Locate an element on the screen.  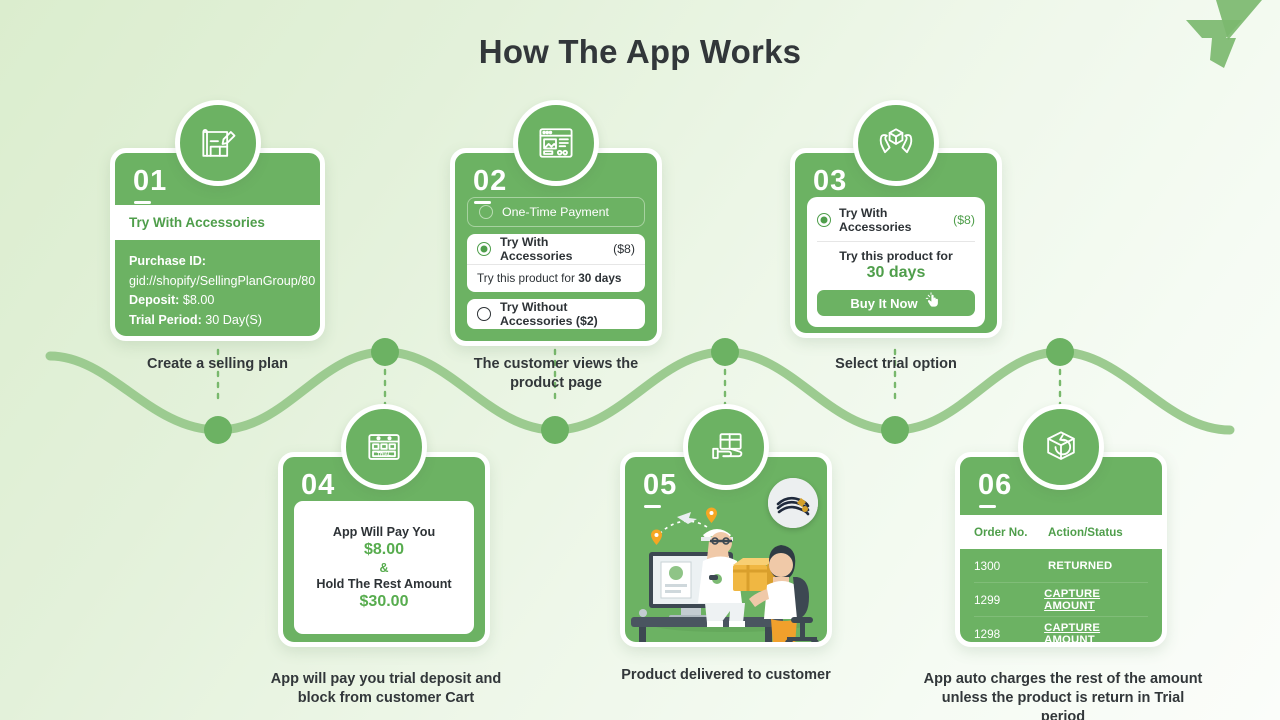
cell-order-no: 1298 is located at coordinates (987, 634).